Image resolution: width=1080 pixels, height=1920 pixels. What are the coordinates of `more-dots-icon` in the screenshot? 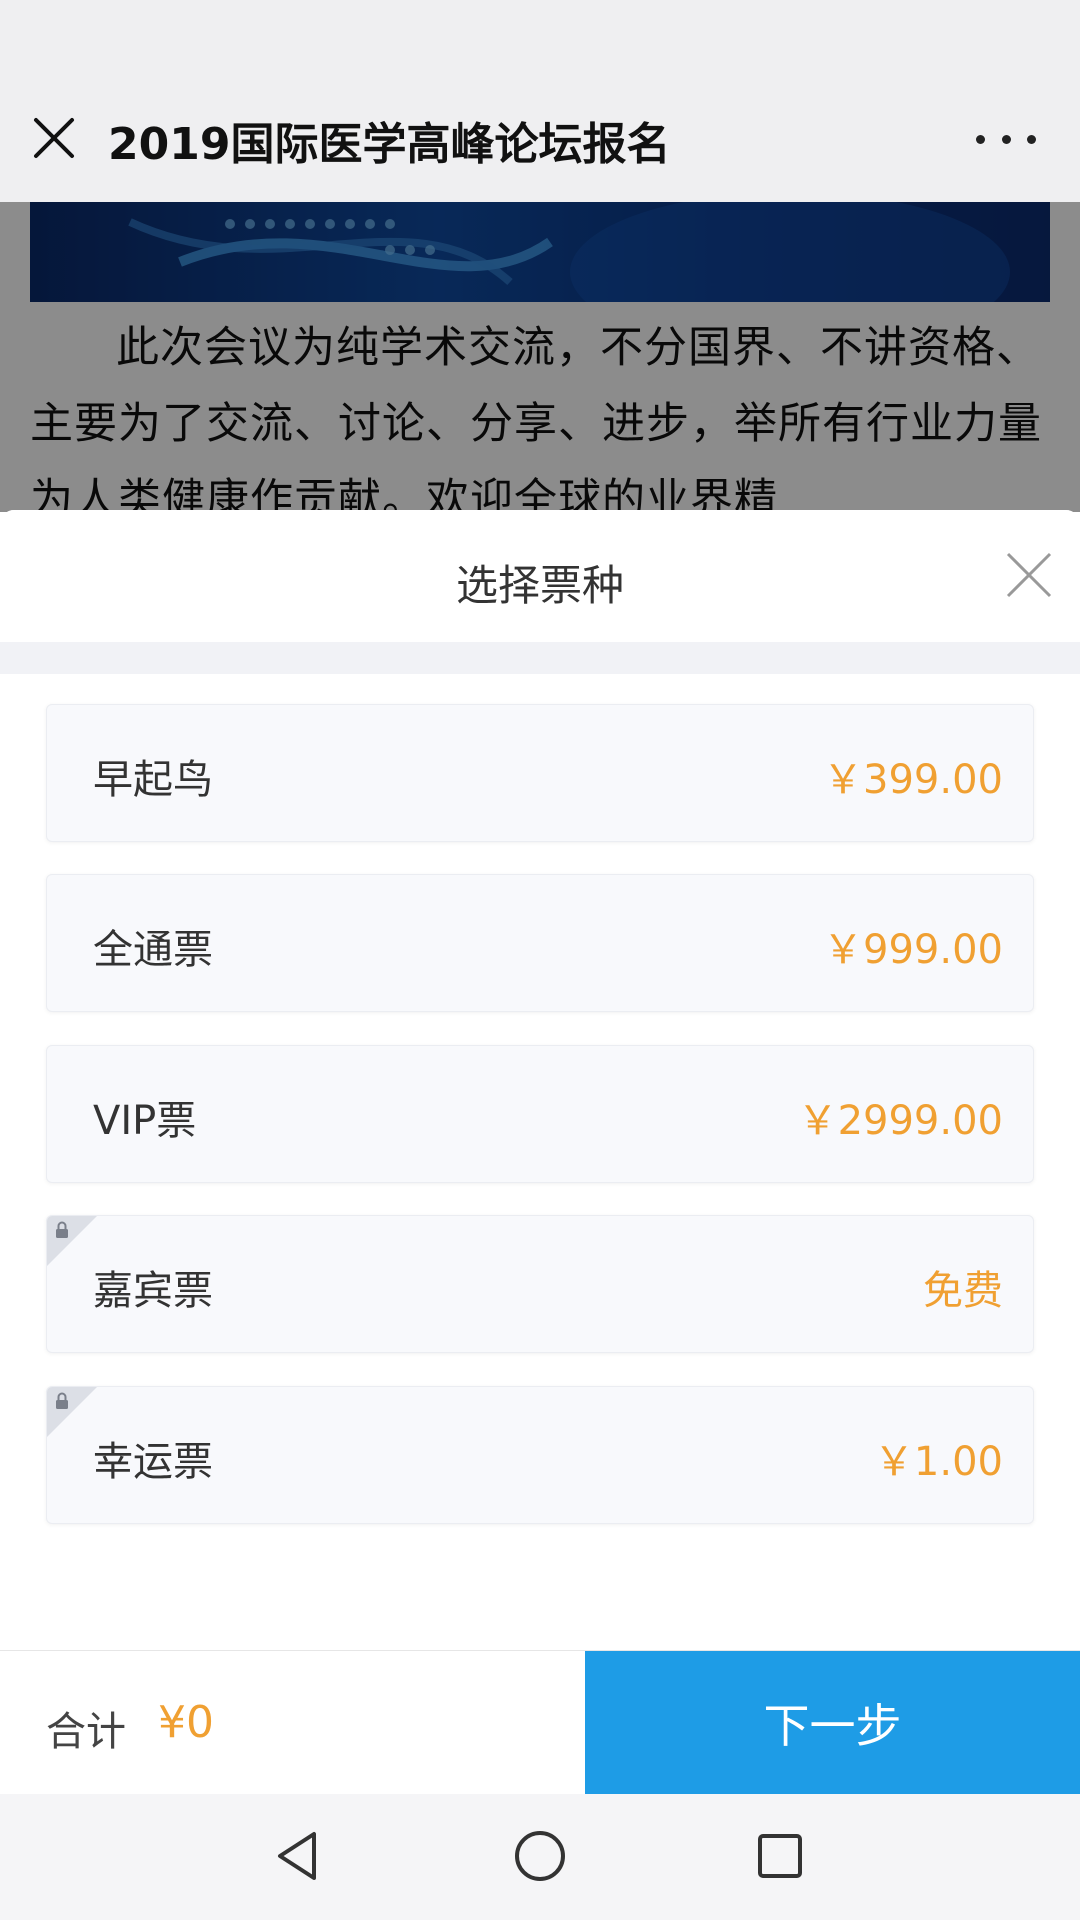 It's located at (1006, 139).